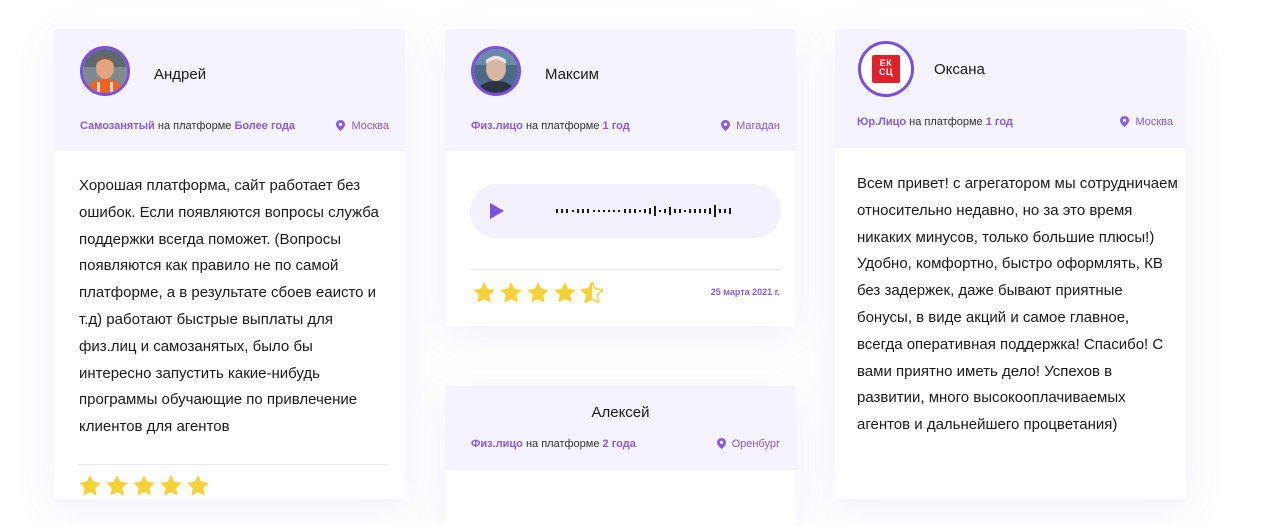  I want to click on play-icon, so click(497, 211).